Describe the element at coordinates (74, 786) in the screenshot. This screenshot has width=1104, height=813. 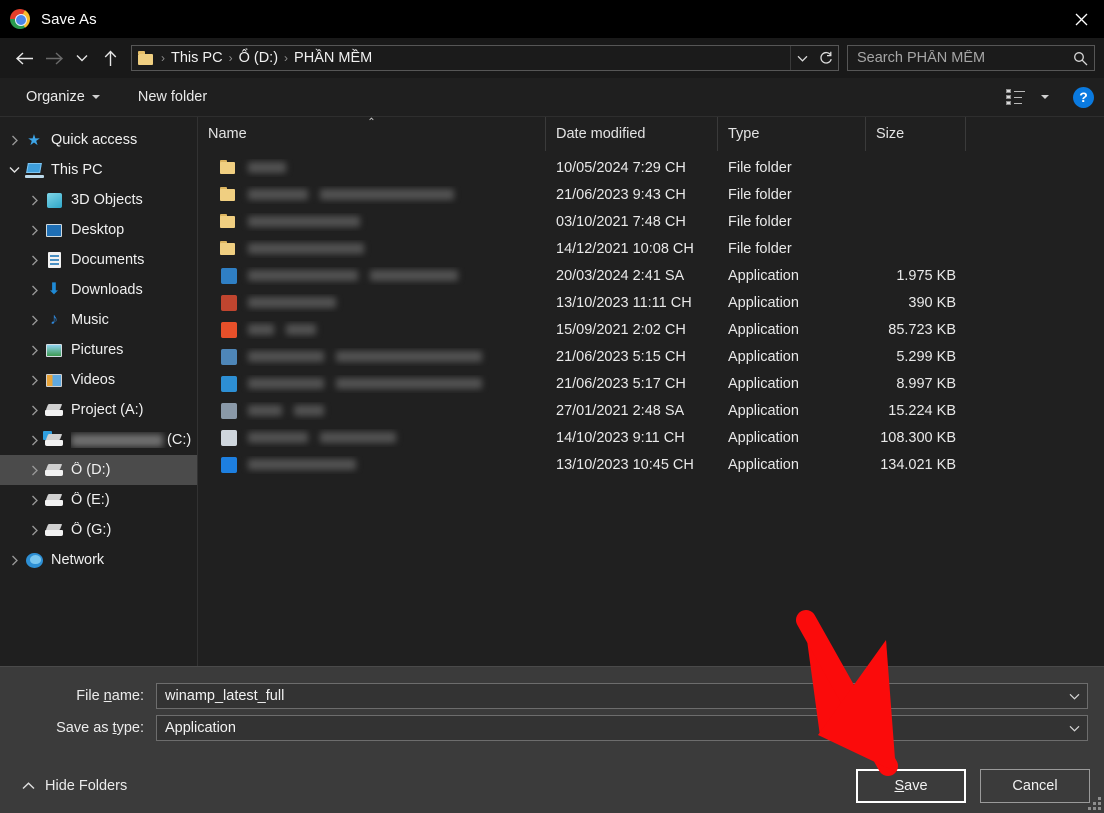
I see `hide-folders-button: Hide Folders` at that location.